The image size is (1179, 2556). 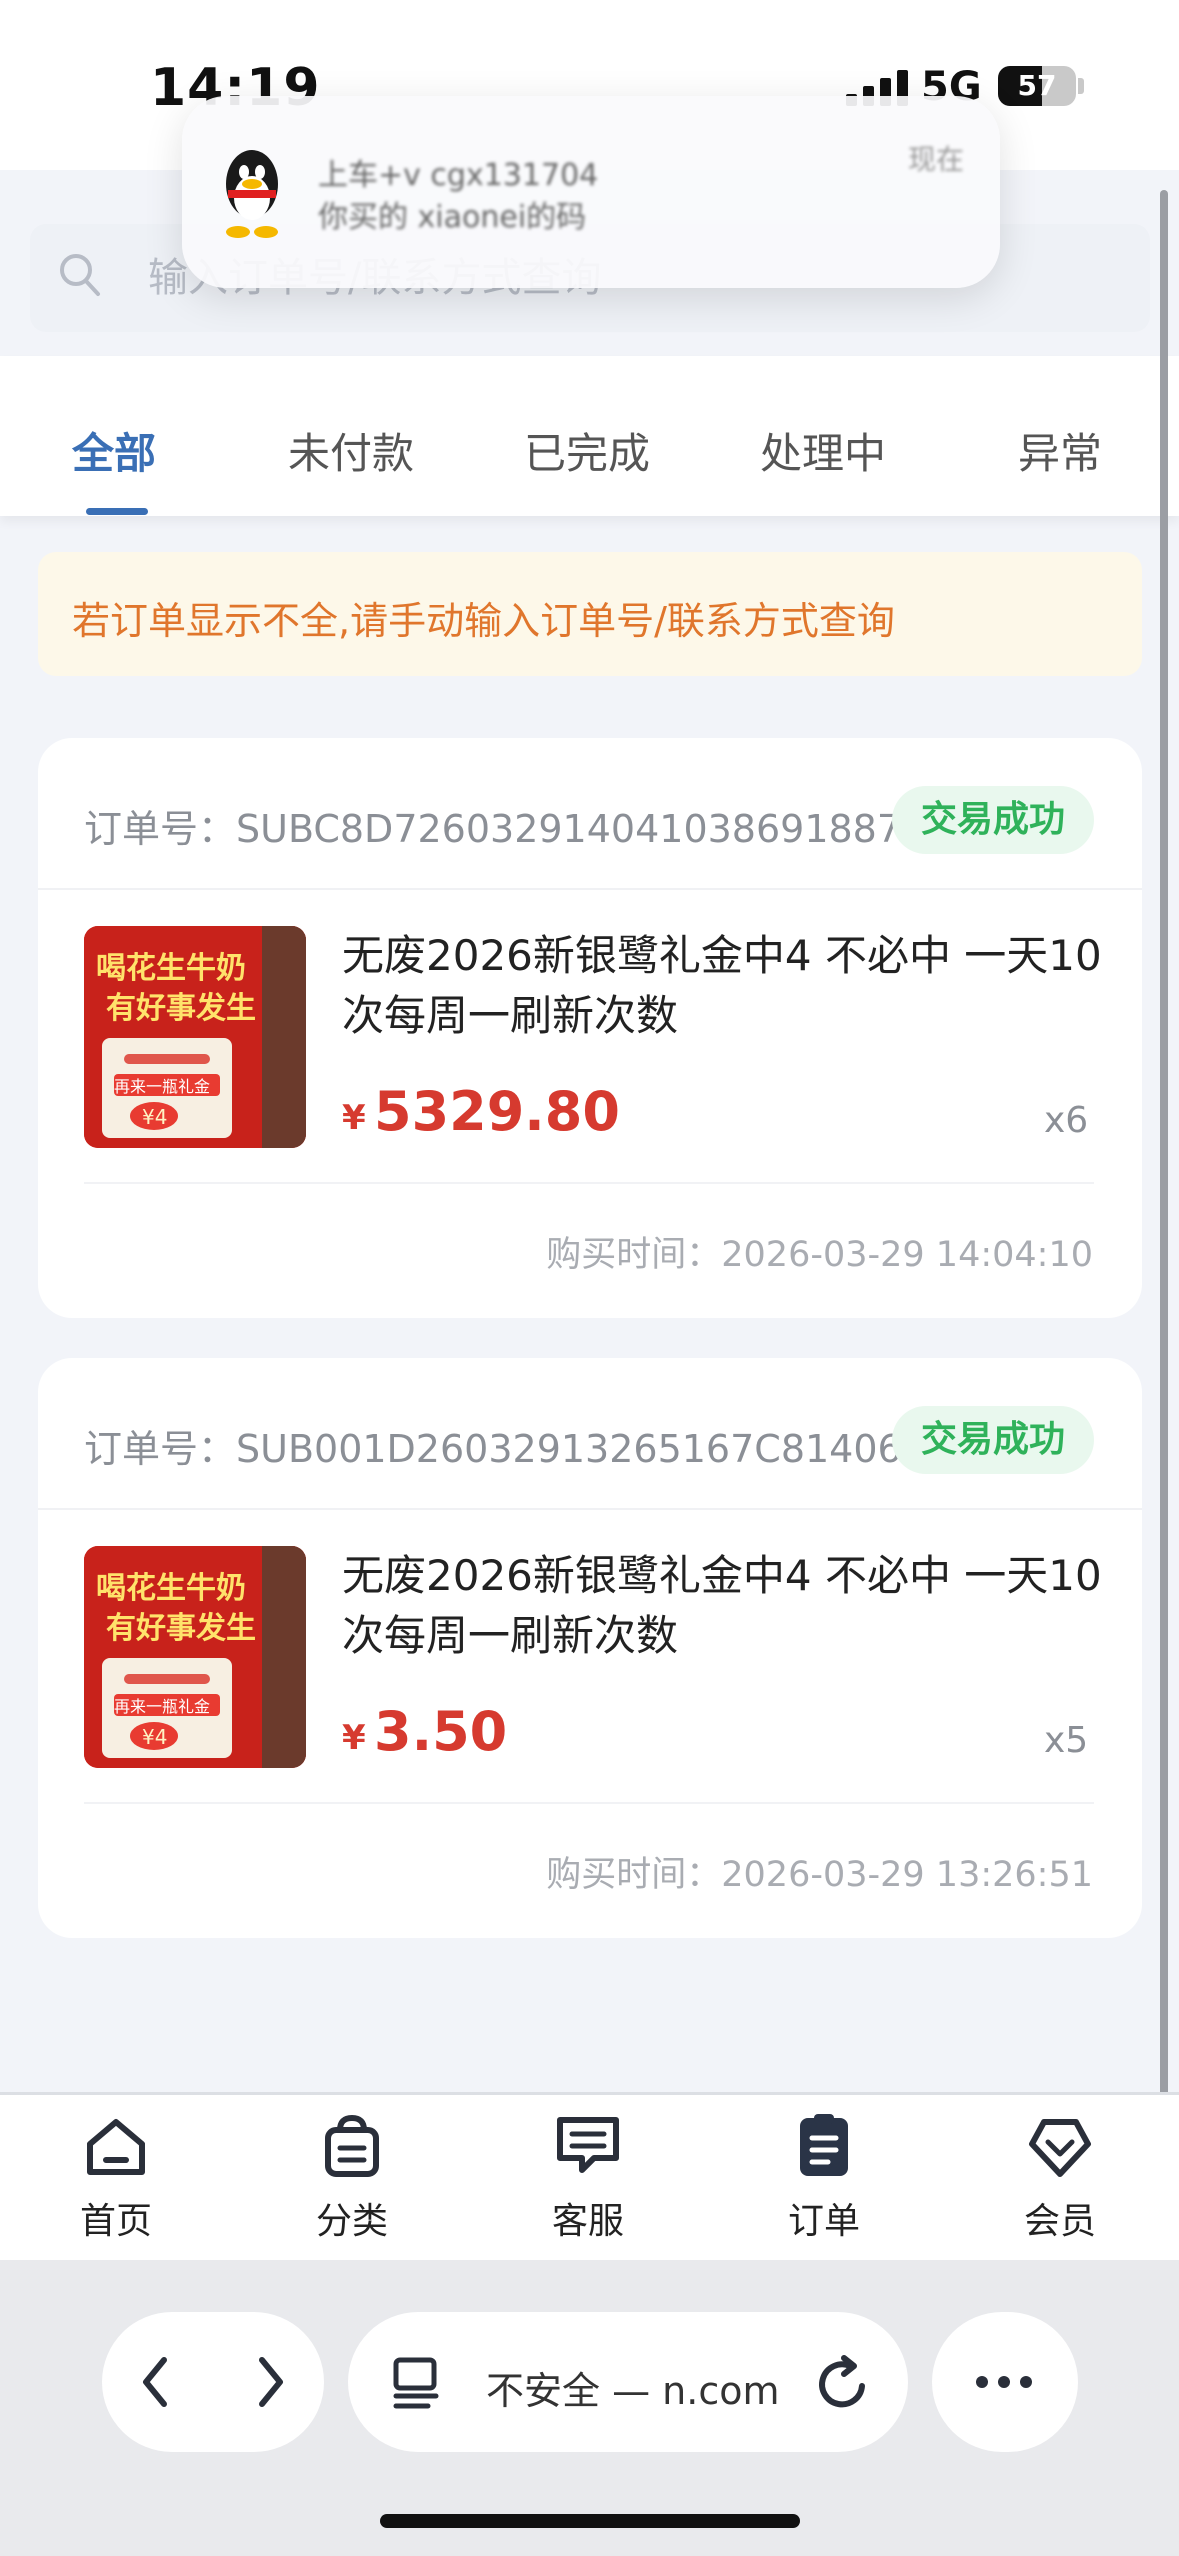 I want to click on price: 3.50, so click(x=441, y=1731).